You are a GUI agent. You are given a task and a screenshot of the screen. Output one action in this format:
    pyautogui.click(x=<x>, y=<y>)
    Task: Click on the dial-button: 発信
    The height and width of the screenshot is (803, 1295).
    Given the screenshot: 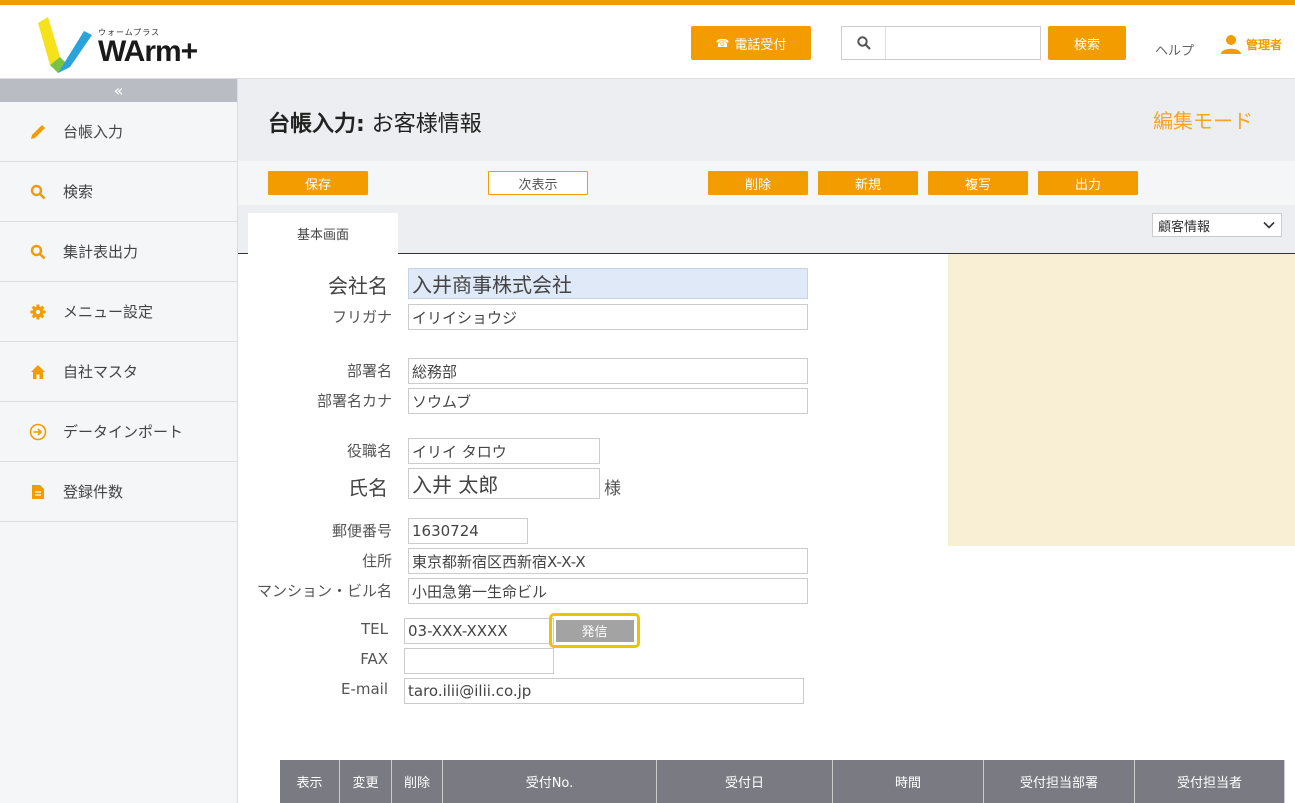 What is the action you would take?
    pyautogui.click(x=594, y=630)
    